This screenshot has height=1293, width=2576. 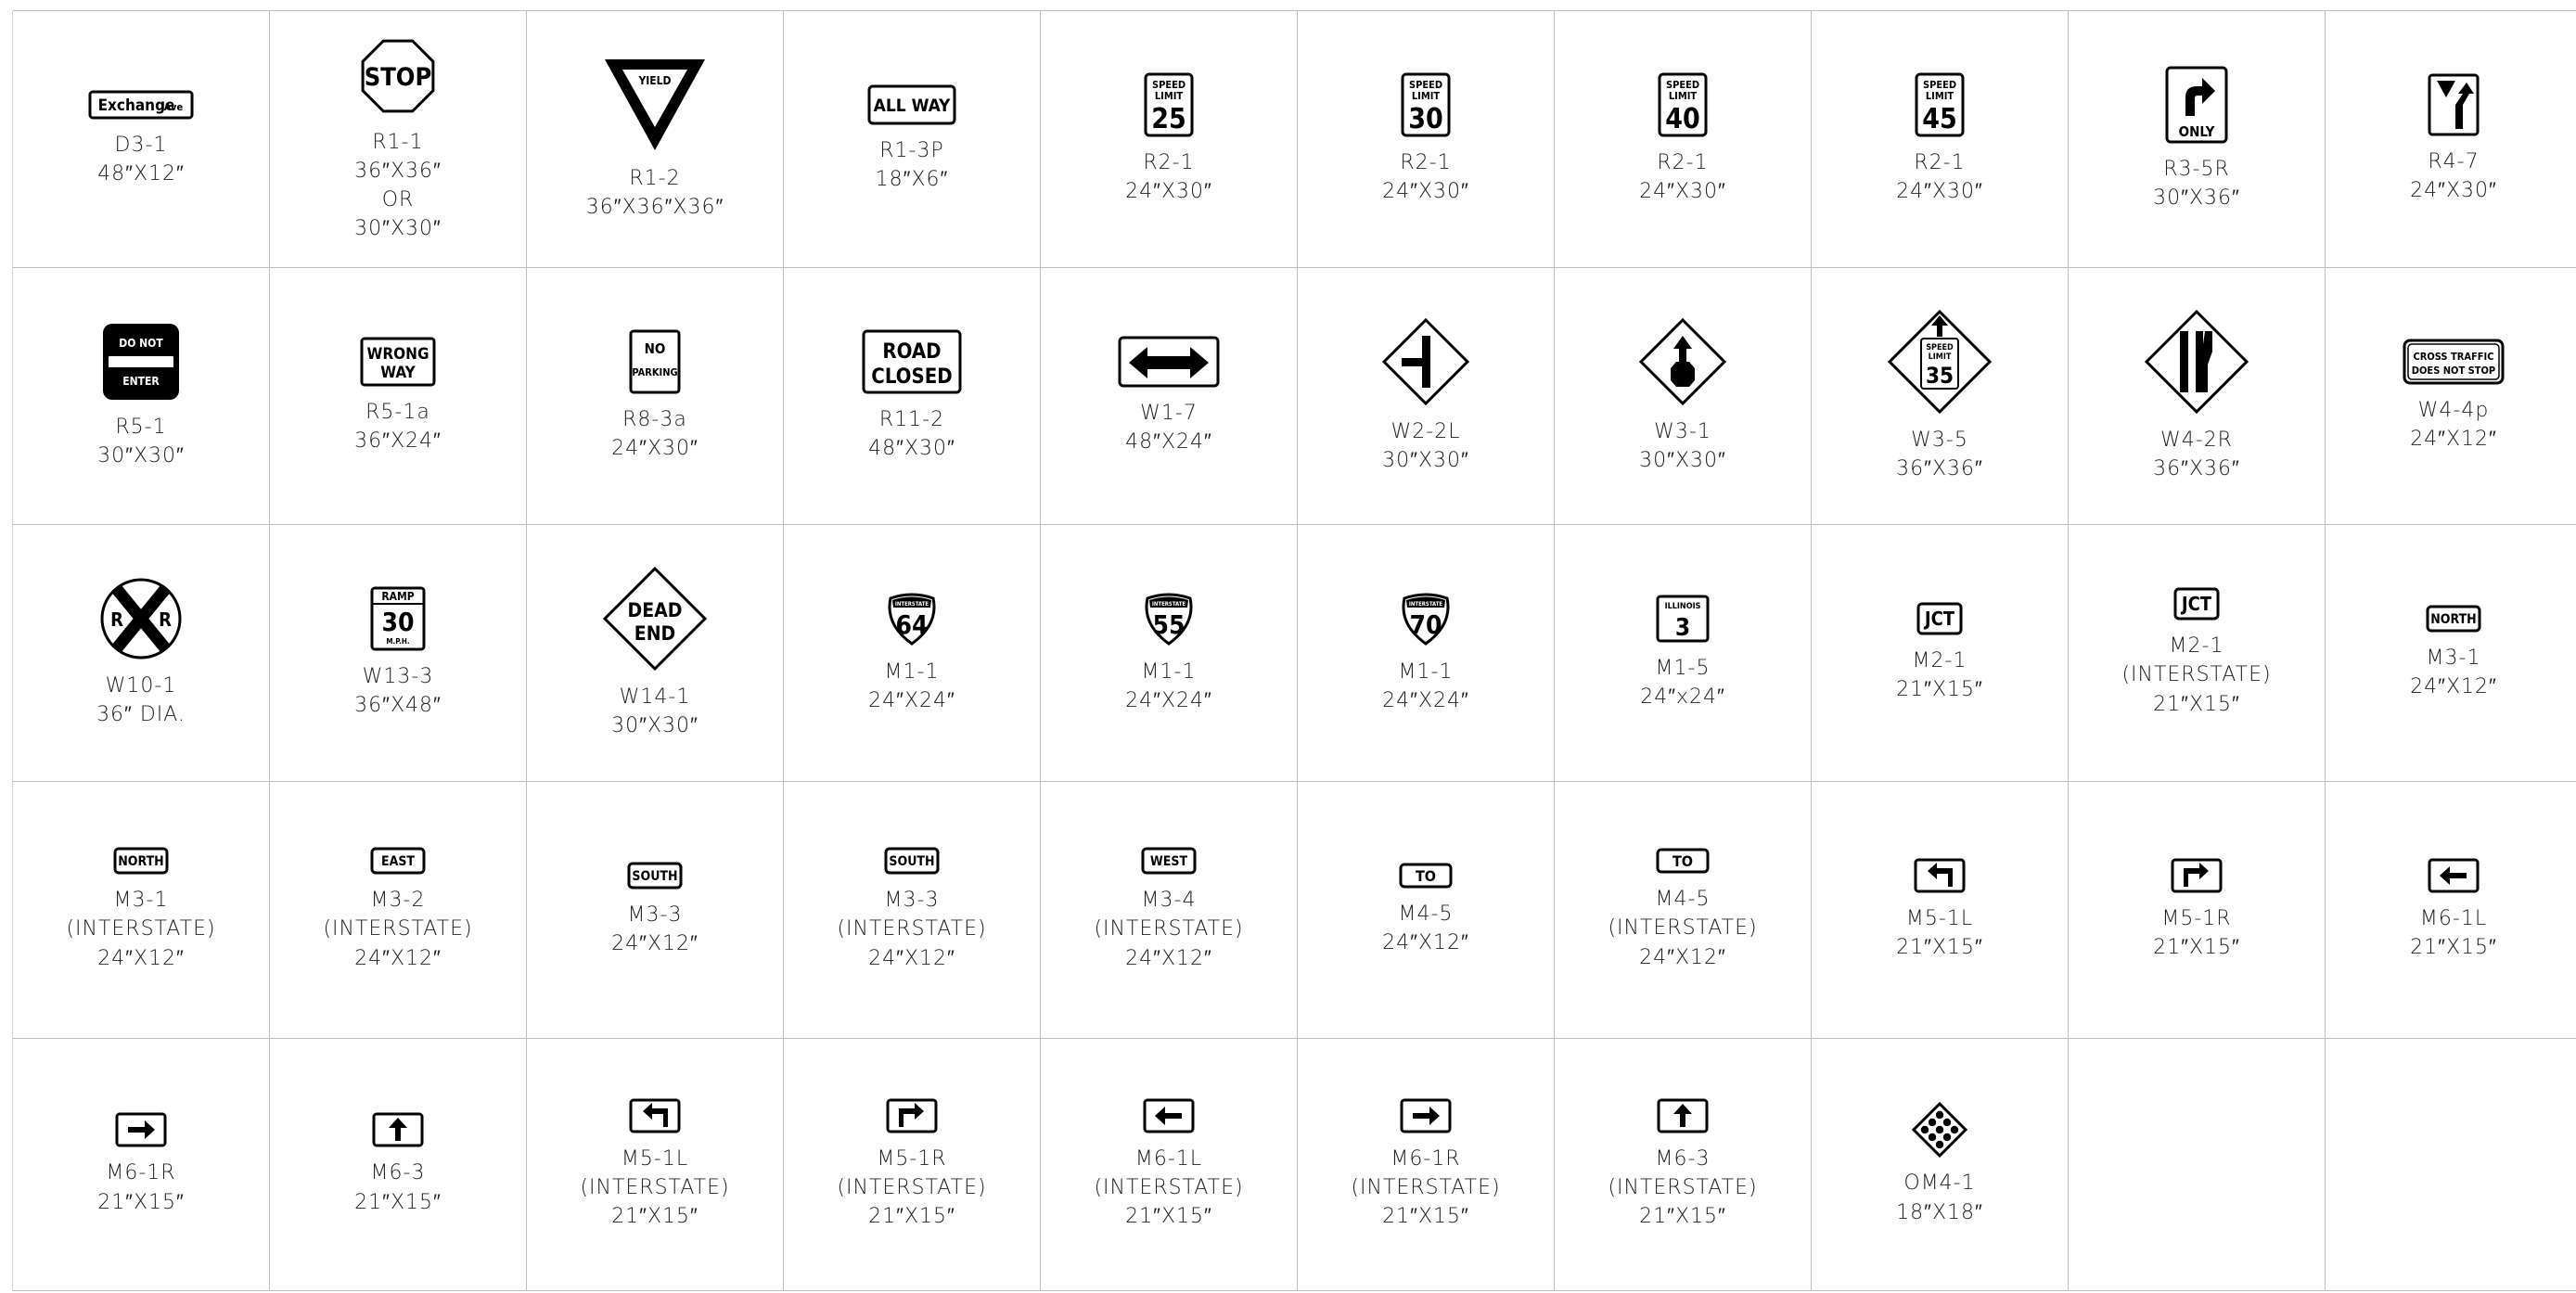 I want to click on stop-ahead-sign-icon, so click(x=1682, y=363).